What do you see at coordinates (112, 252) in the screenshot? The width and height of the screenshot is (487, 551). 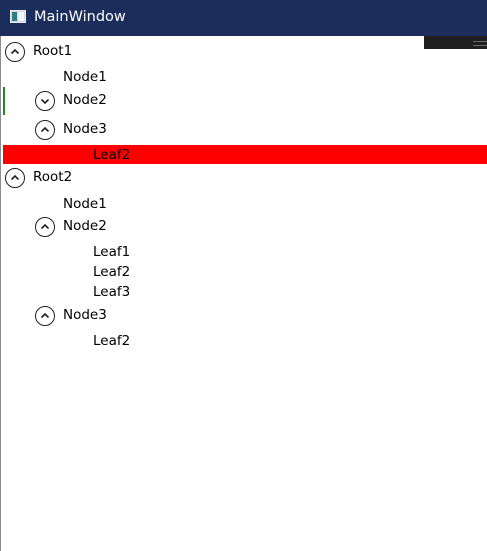 I see `tree-item-label: Leaf1` at bounding box center [112, 252].